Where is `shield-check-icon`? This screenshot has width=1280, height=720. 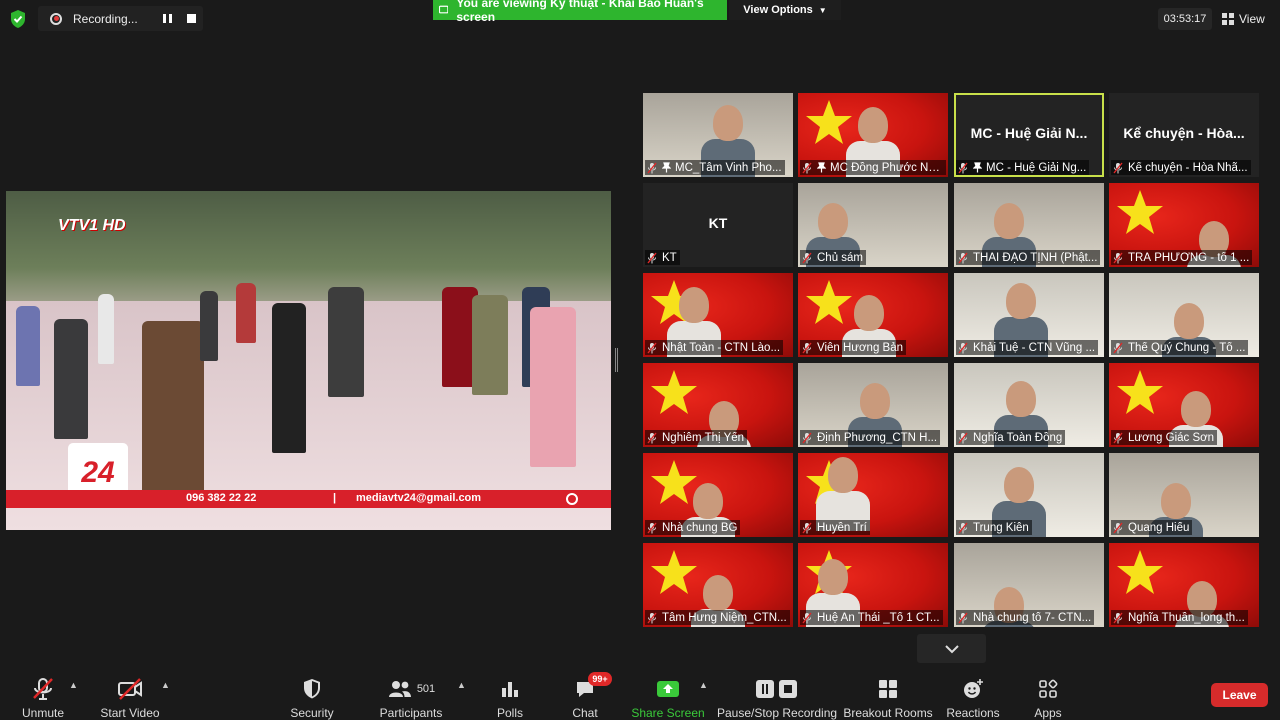
shield-check-icon is located at coordinates (18, 19).